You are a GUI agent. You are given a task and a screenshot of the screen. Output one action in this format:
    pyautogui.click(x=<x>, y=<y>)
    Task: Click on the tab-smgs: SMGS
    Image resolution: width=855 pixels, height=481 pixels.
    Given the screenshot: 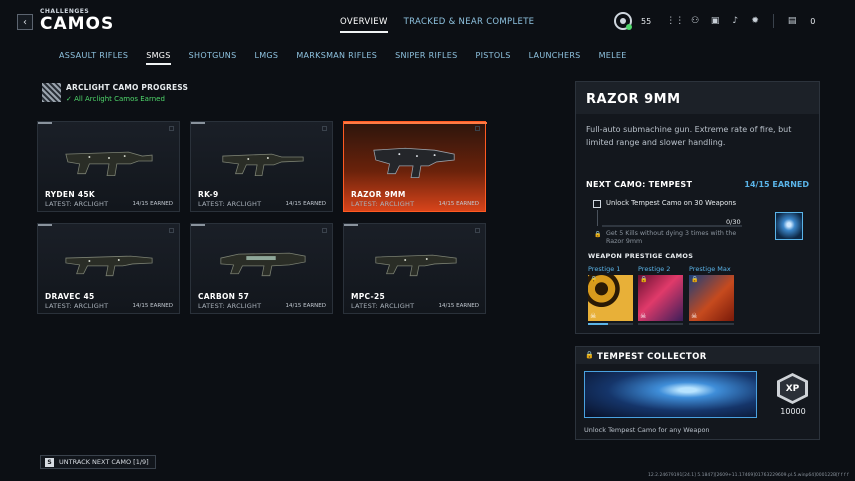 What is the action you would take?
    pyautogui.click(x=158, y=58)
    